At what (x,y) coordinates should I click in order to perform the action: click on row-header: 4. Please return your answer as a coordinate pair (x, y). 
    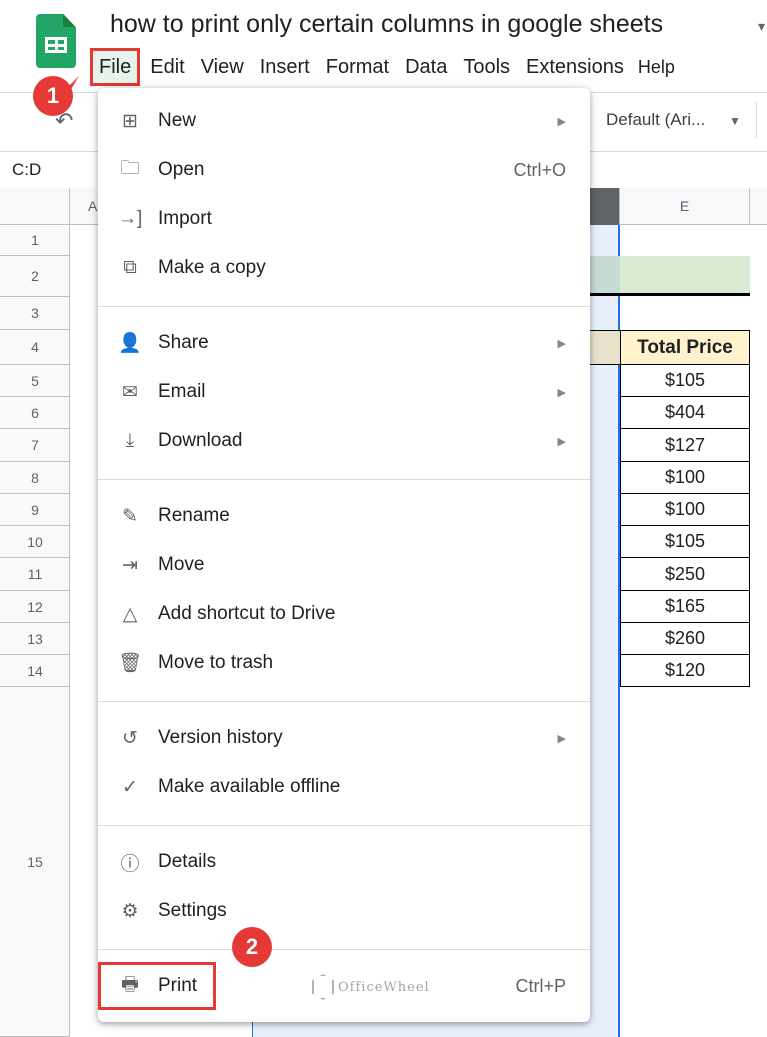
    Looking at the image, I should click on (35, 347).